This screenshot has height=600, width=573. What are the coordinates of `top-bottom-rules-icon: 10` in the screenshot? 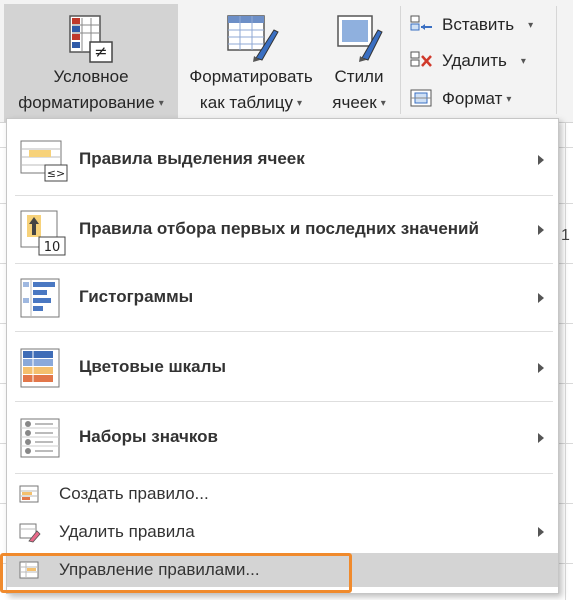 It's located at (43, 233).